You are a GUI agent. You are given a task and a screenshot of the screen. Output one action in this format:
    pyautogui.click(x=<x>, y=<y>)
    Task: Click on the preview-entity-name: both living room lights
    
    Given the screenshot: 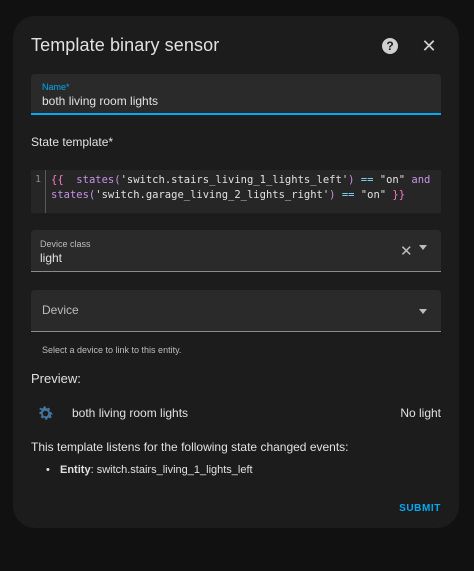 What is the action you would take?
    pyautogui.click(x=130, y=413)
    